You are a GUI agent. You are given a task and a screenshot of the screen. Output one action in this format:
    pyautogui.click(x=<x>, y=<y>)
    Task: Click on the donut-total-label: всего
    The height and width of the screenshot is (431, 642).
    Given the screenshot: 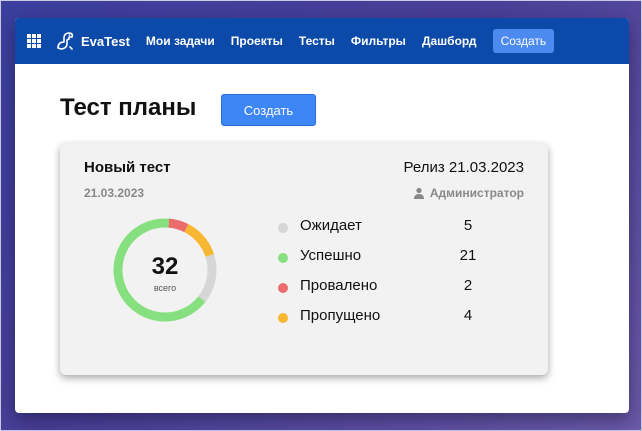 What is the action you would take?
    pyautogui.click(x=165, y=288)
    